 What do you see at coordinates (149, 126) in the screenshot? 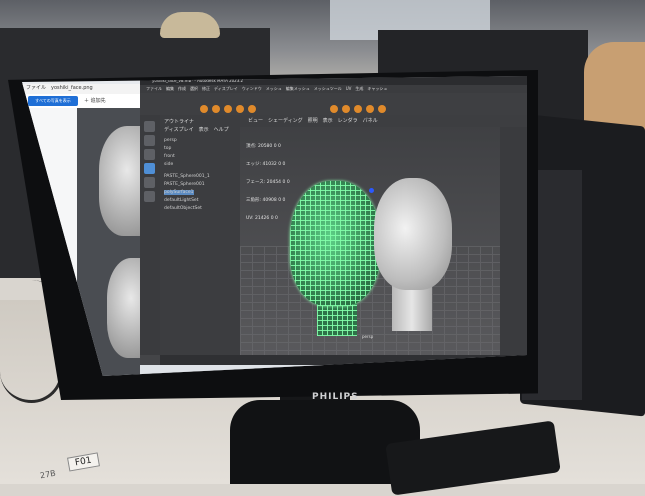
I see `select-tool-icon` at bounding box center [149, 126].